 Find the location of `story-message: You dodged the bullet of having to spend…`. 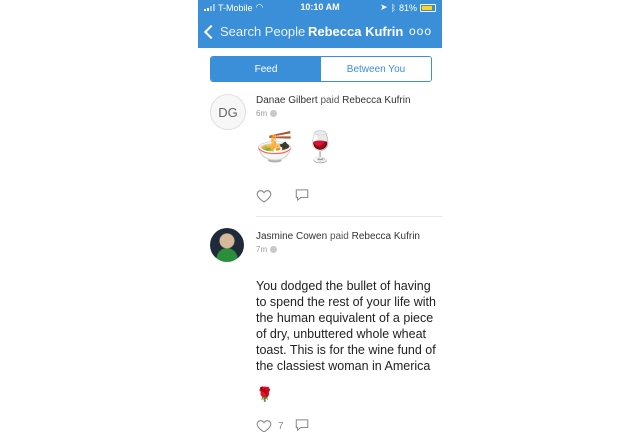

story-message: You dodged the bullet of having to spend… is located at coordinates (346, 326).